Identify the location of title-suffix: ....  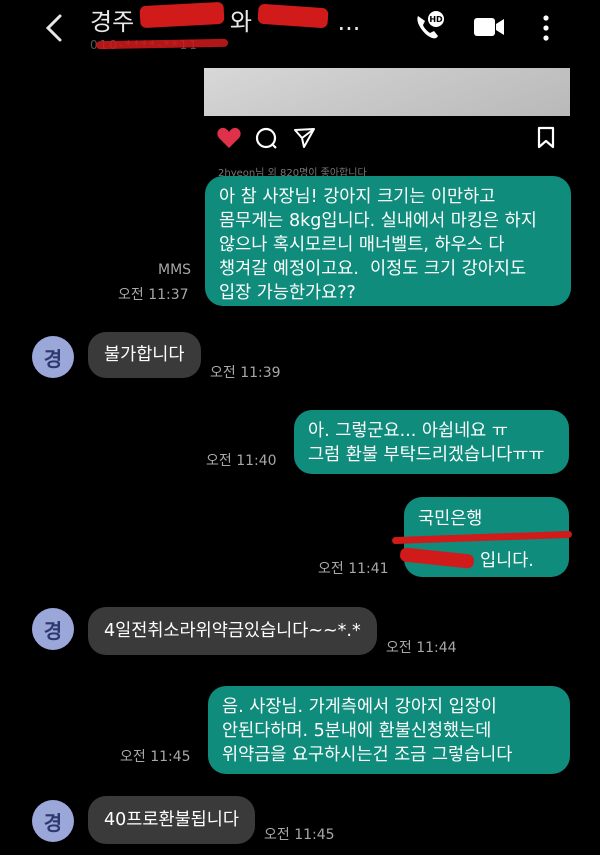
(349, 22).